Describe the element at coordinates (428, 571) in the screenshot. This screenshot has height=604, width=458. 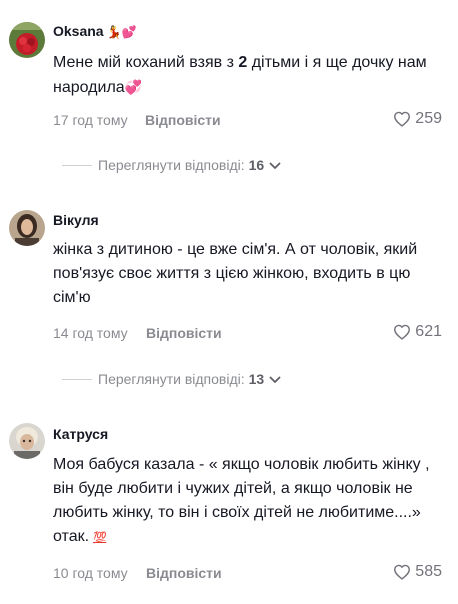
I see `like-count: 585` at that location.